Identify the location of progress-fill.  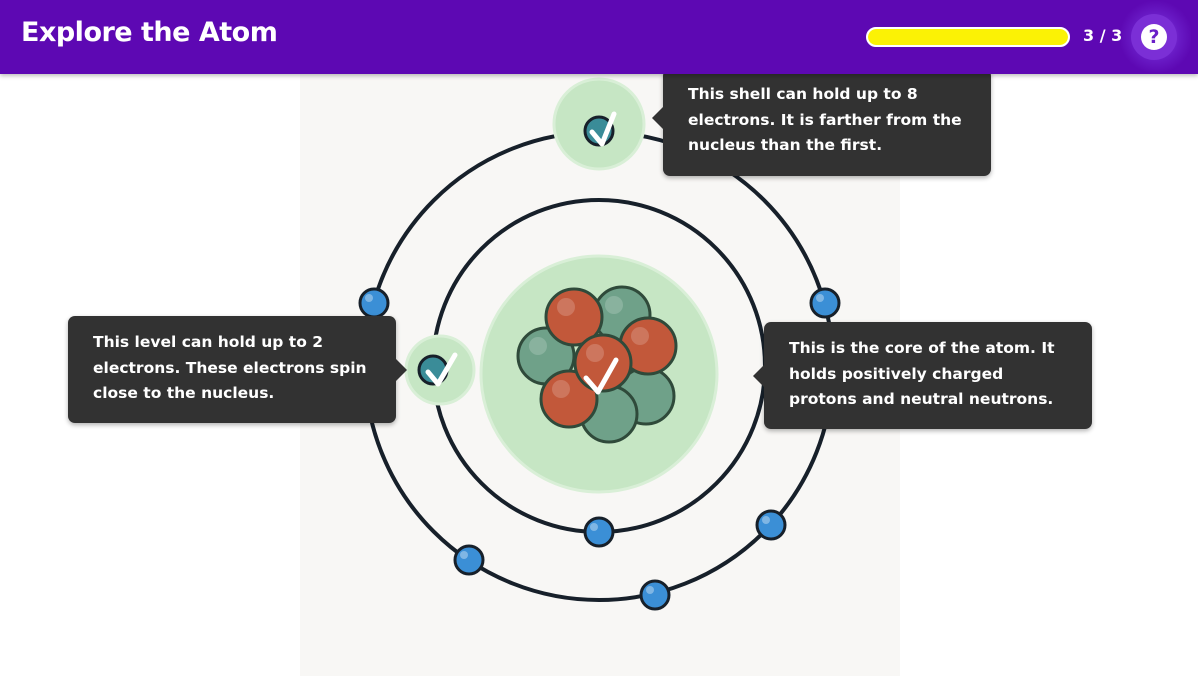
(968, 37).